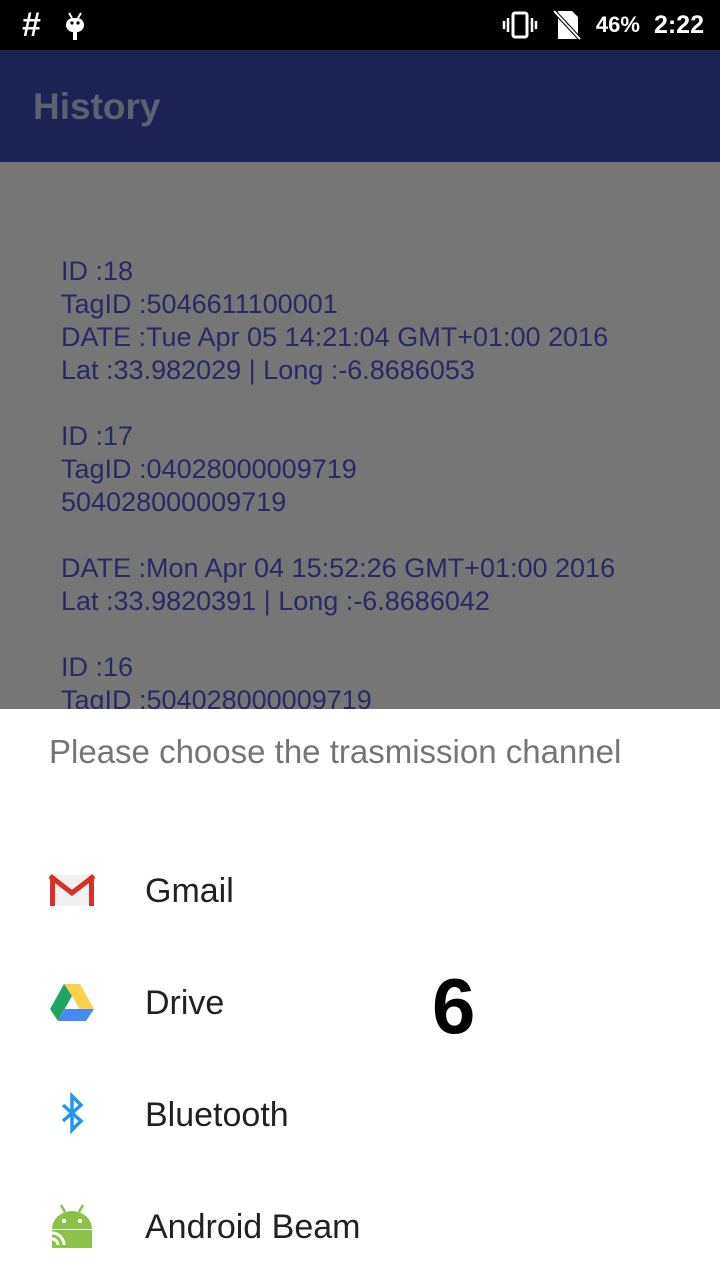  Describe the element at coordinates (72, 890) in the screenshot. I see `gmail-icon` at that location.